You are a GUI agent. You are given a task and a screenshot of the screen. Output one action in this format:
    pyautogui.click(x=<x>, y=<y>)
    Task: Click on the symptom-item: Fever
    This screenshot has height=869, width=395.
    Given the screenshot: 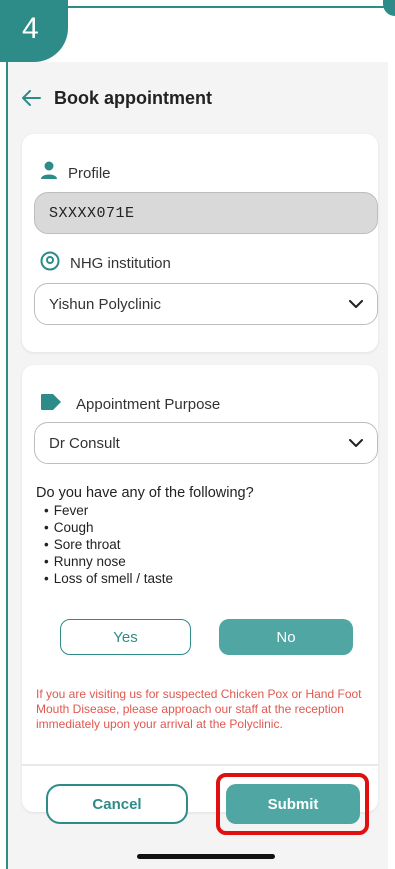 What is the action you would take?
    pyautogui.click(x=210, y=510)
    